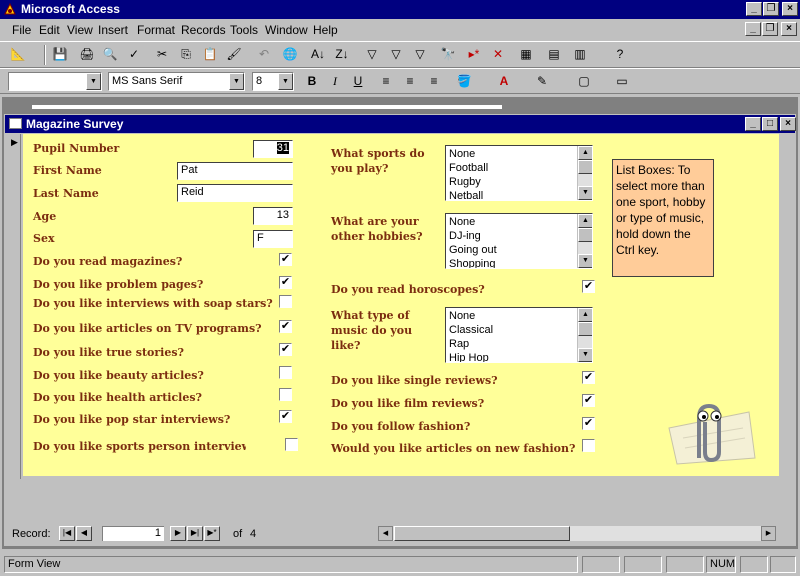  What do you see at coordinates (396, 54) in the screenshot?
I see `filter-by-form-icon: ▽` at bounding box center [396, 54].